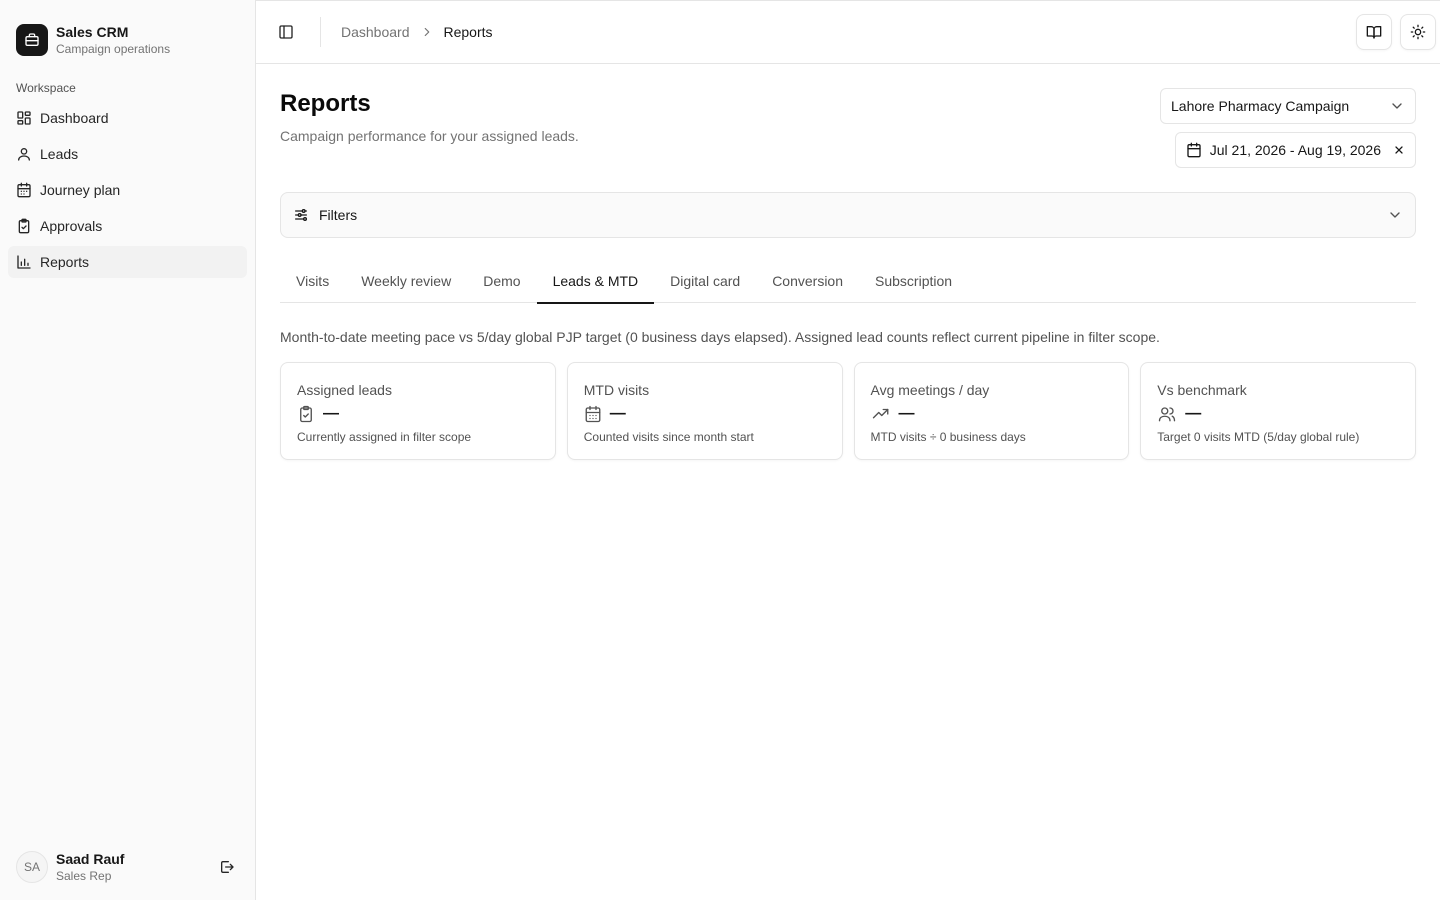  I want to click on sidebar-item-approvals: Approvals, so click(127, 226).